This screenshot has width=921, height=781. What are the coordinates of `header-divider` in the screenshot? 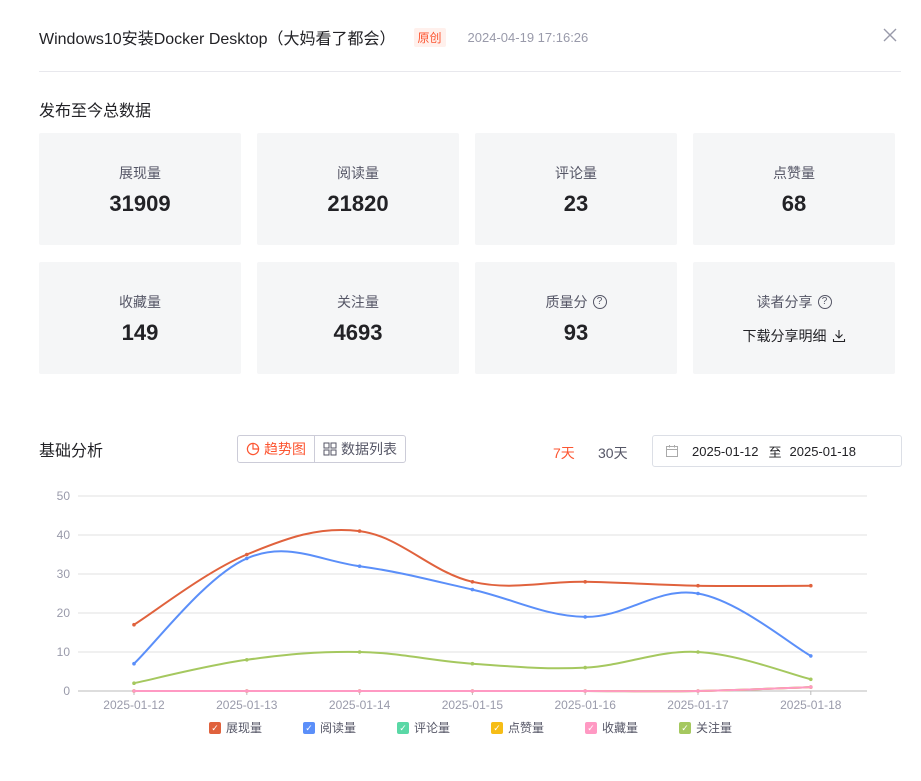 It's located at (470, 71).